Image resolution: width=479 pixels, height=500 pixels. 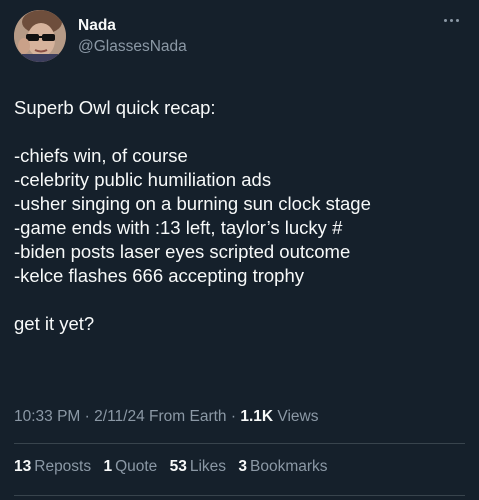 I want to click on tweet-text-line: -biden posts laser eyes scripted outcome, so click(x=182, y=251).